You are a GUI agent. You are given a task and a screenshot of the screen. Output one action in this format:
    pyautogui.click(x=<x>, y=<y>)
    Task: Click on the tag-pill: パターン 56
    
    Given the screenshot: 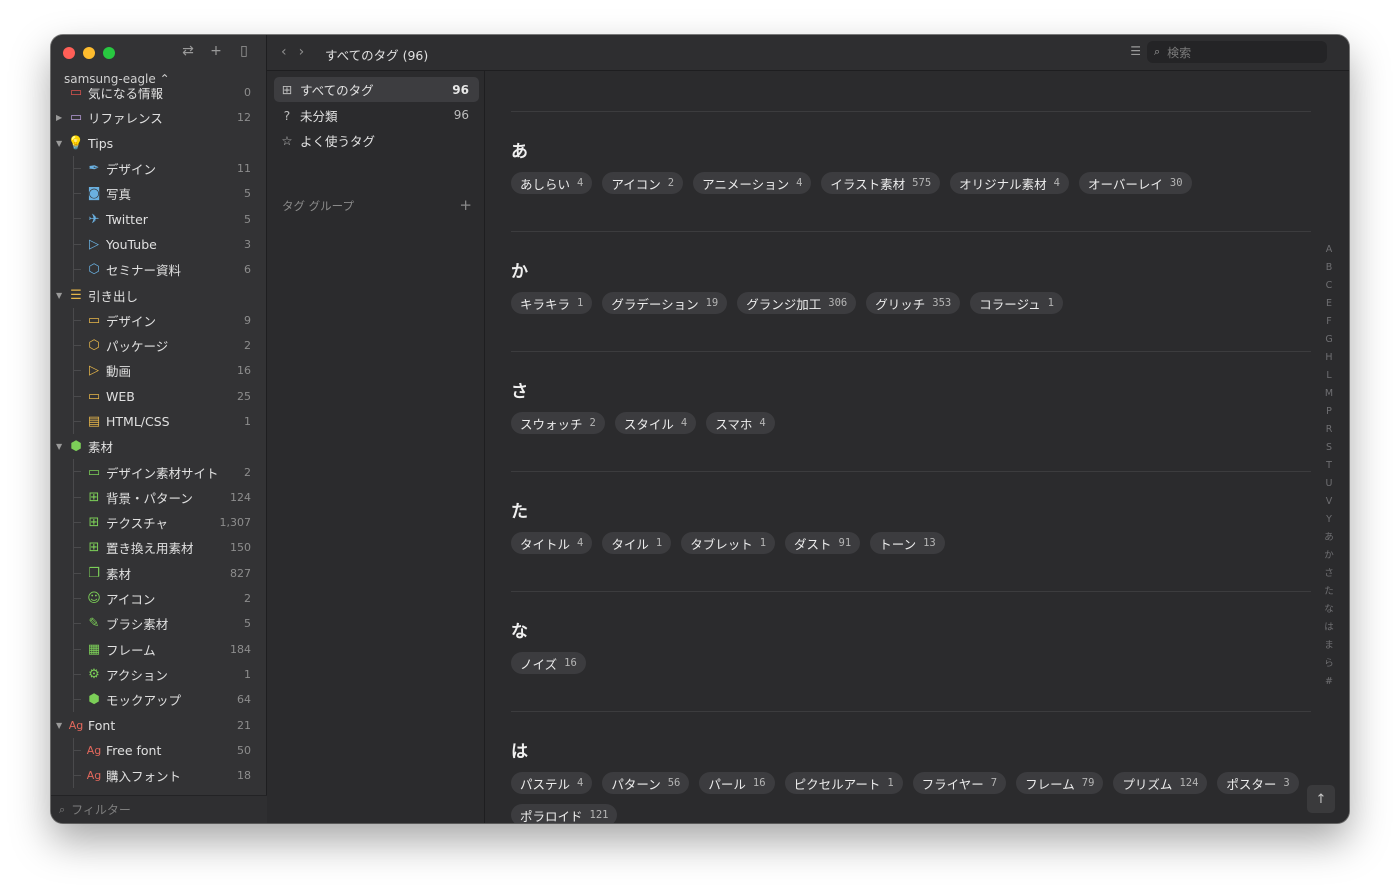 What is the action you would take?
    pyautogui.click(x=646, y=783)
    